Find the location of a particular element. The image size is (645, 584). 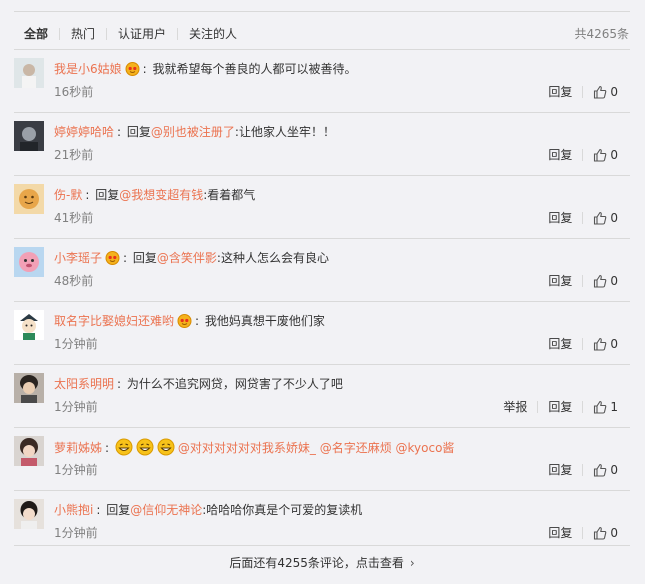

comment-text: 我就希望每个善良的人都可以被善待。 is located at coordinates (254, 69).